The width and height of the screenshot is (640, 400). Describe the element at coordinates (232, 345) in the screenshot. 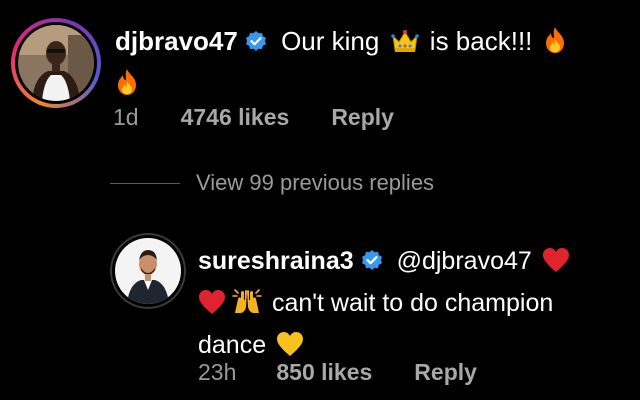

I see `reply-text-end: dance` at that location.